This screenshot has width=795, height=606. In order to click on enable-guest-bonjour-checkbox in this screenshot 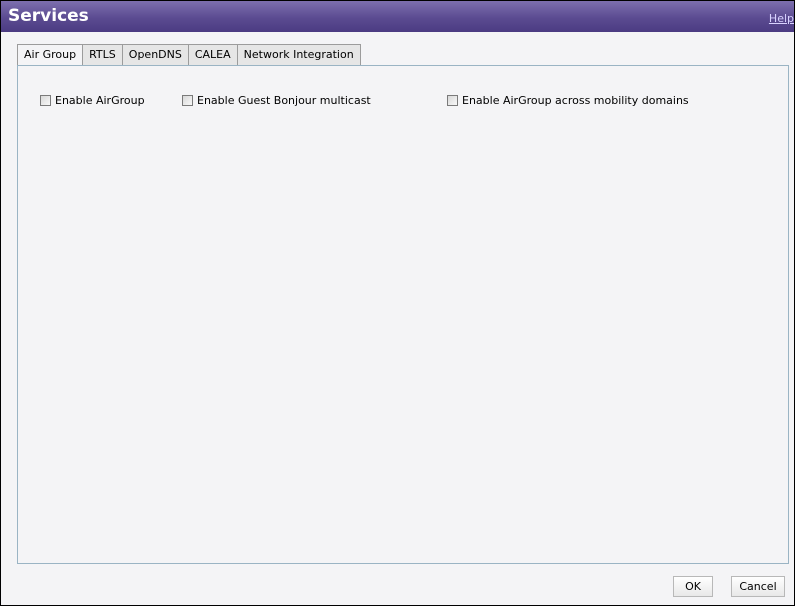, I will do `click(187, 100)`.